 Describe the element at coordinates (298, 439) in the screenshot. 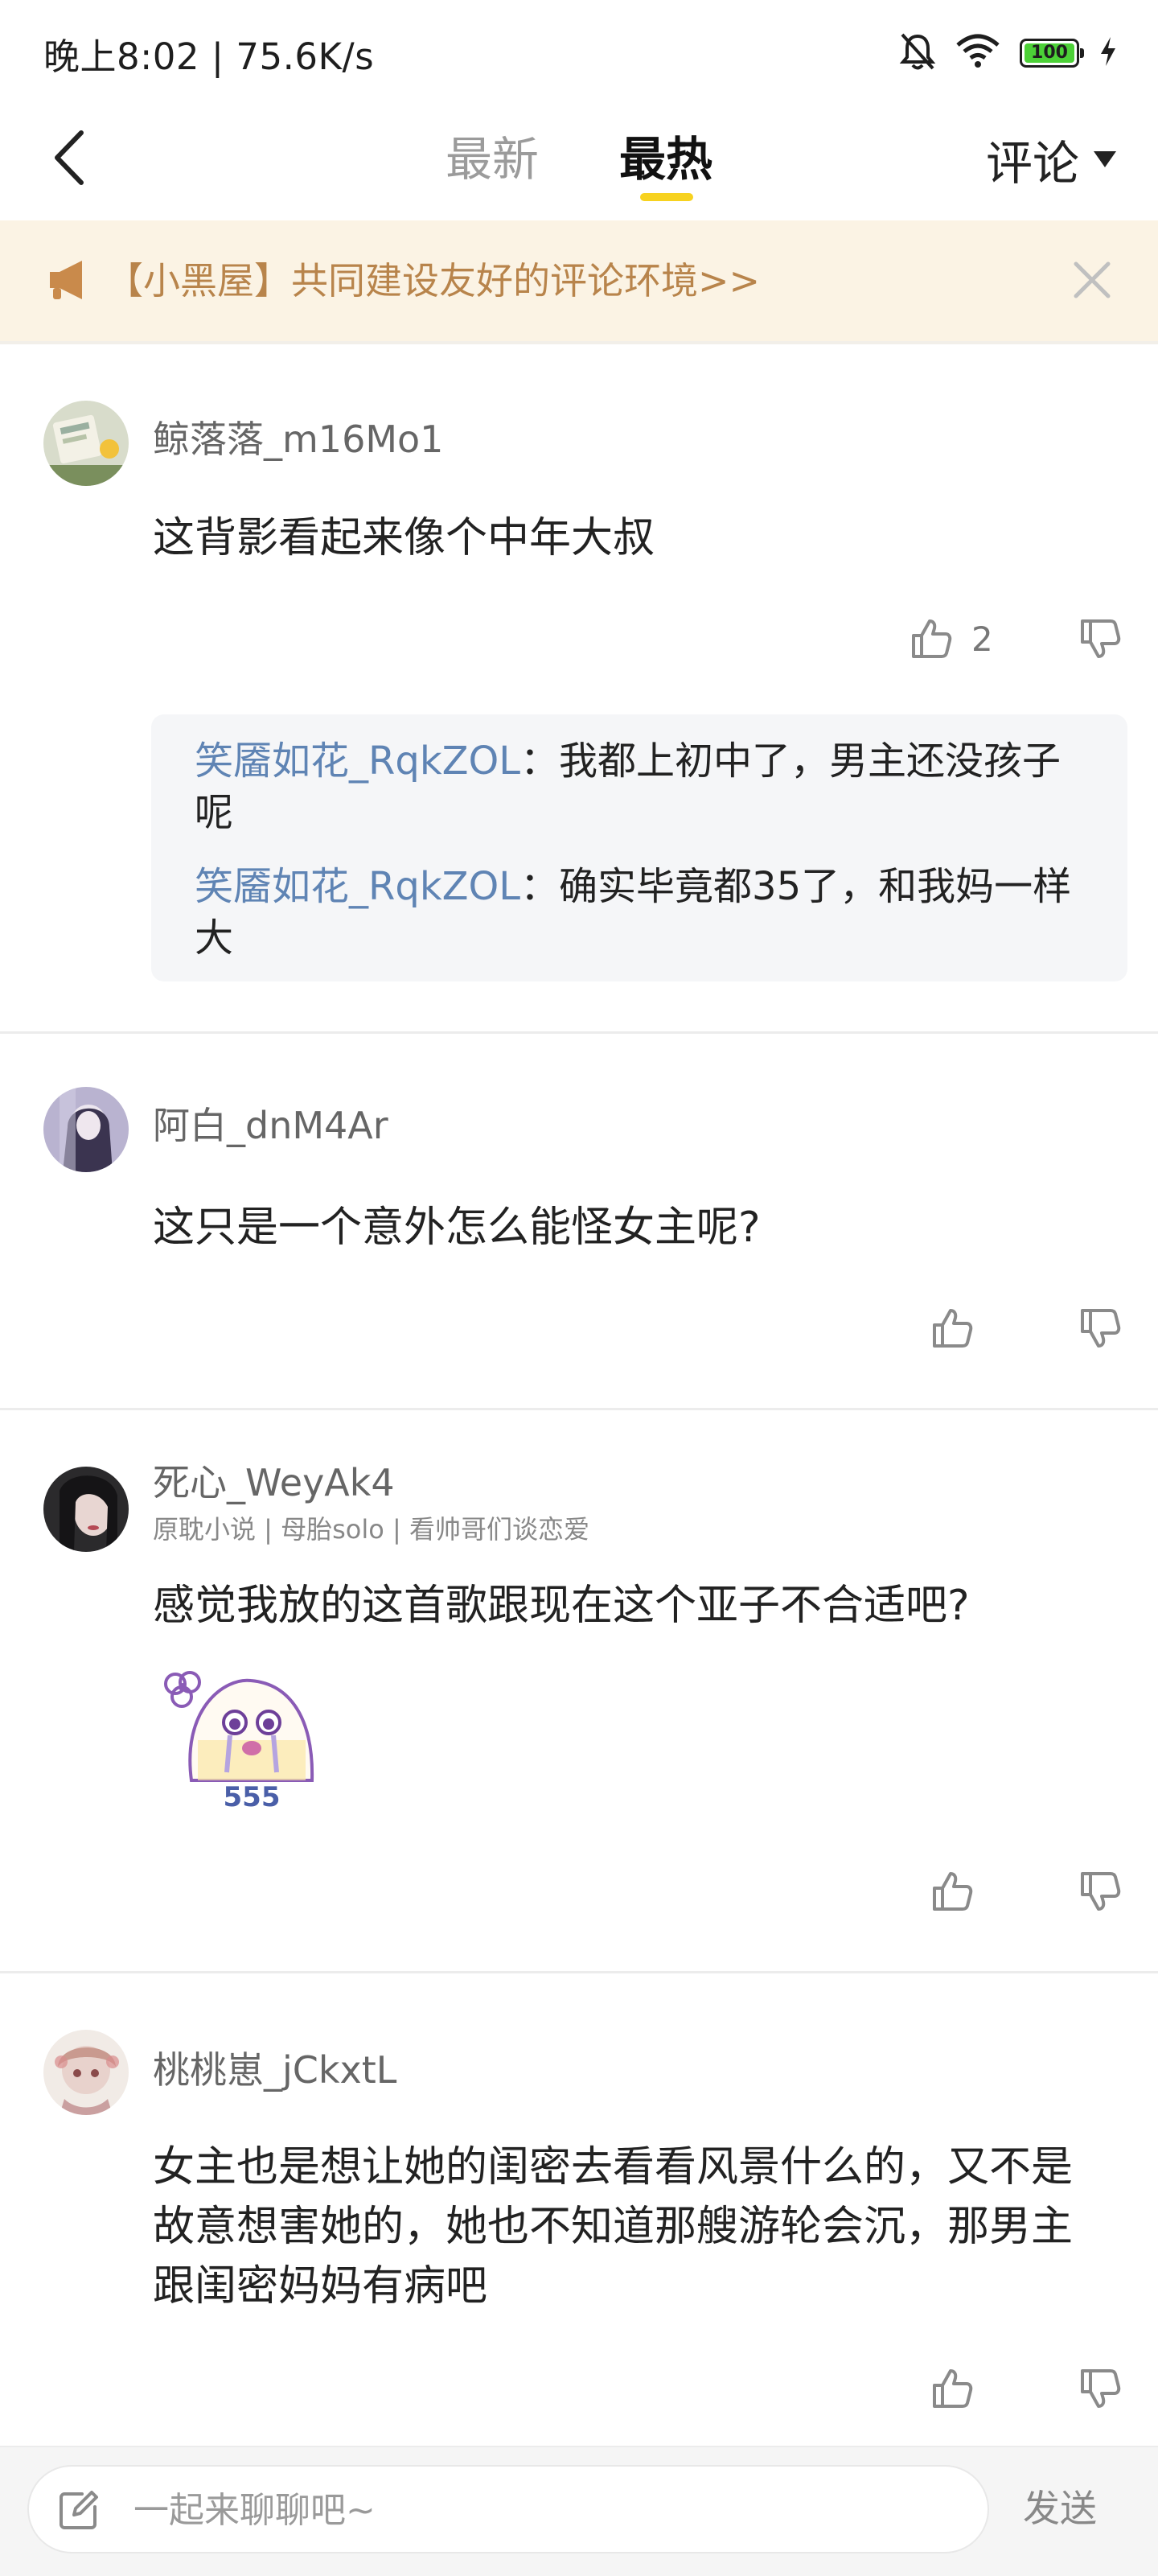

I see `username: 鲸落落_m16Mo1` at that location.